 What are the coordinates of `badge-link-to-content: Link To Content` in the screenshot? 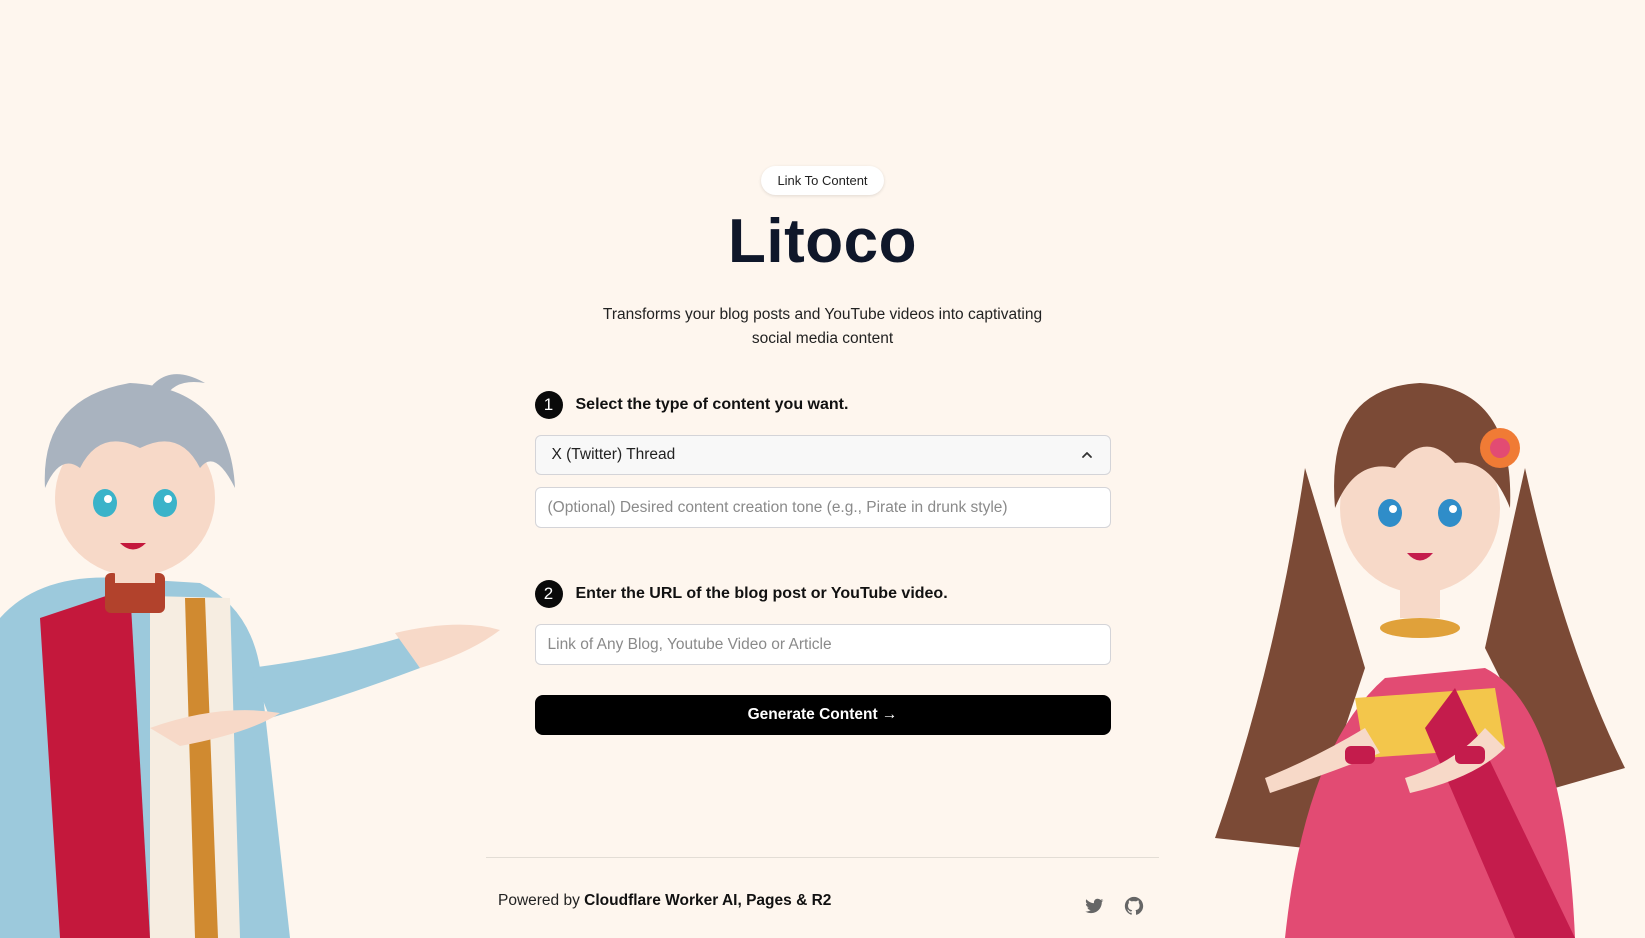 It's located at (822, 180).